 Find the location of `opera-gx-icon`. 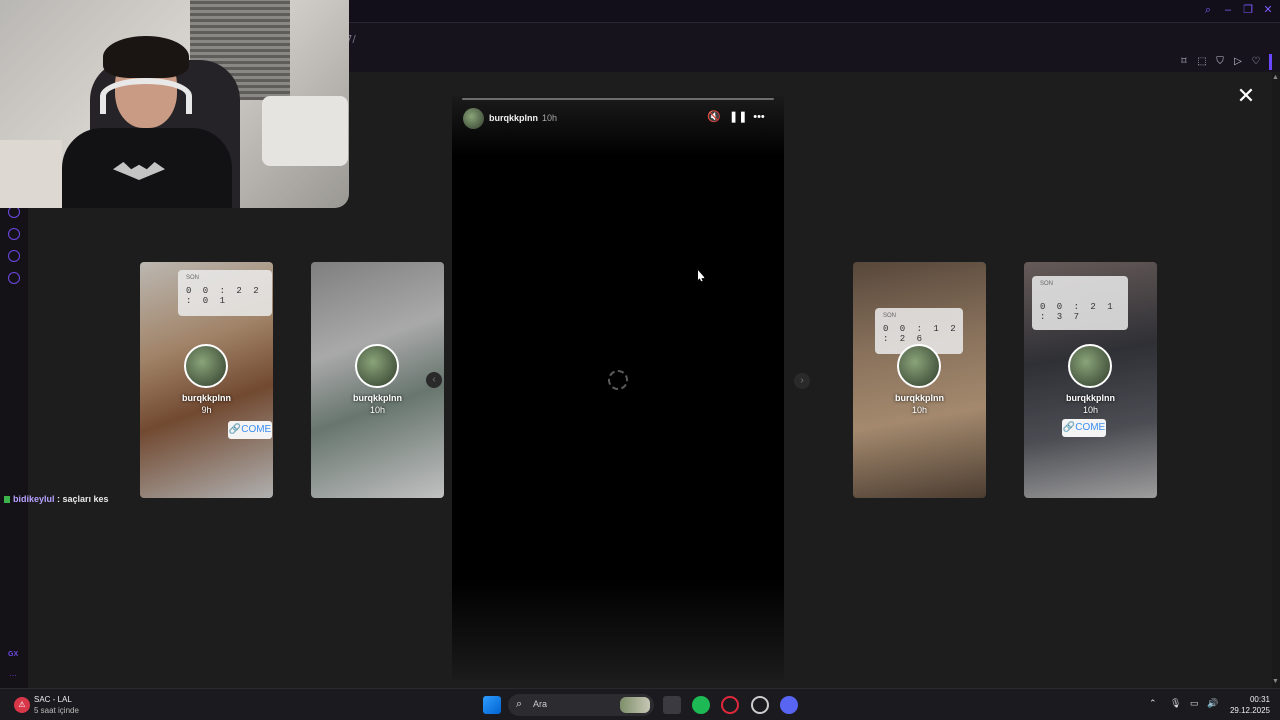

opera-gx-icon is located at coordinates (730, 705).